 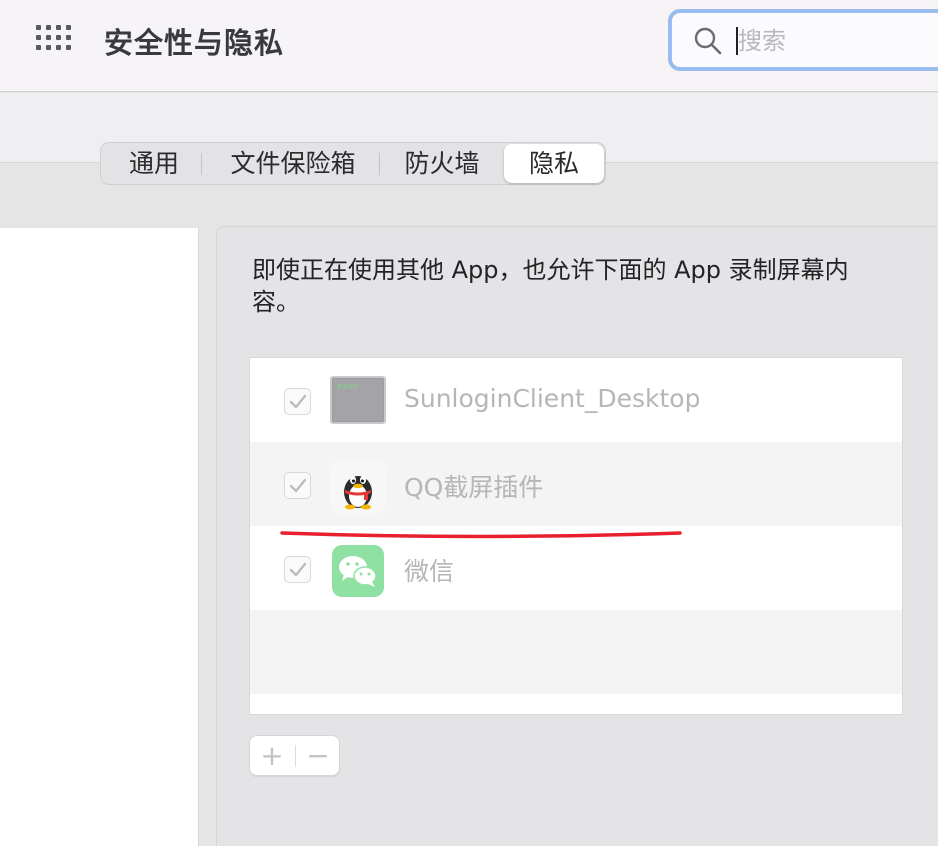 I want to click on tab-control: 通用 文件保险箱 防火墙 隐私, so click(x=353, y=163).